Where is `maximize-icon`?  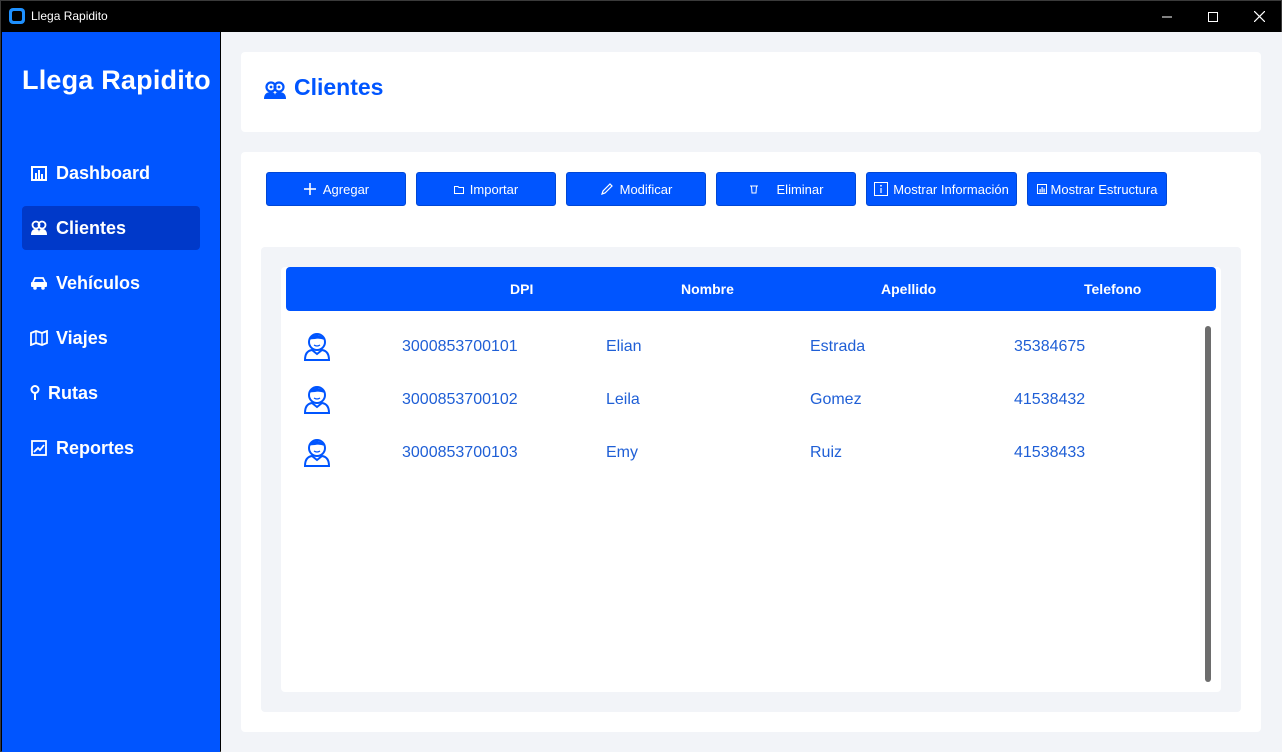
maximize-icon is located at coordinates (1213, 16).